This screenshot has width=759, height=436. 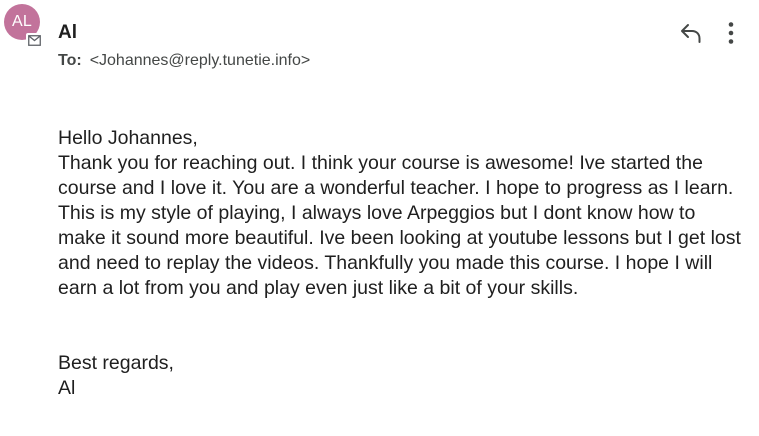 I want to click on reply-button, so click(x=691, y=33).